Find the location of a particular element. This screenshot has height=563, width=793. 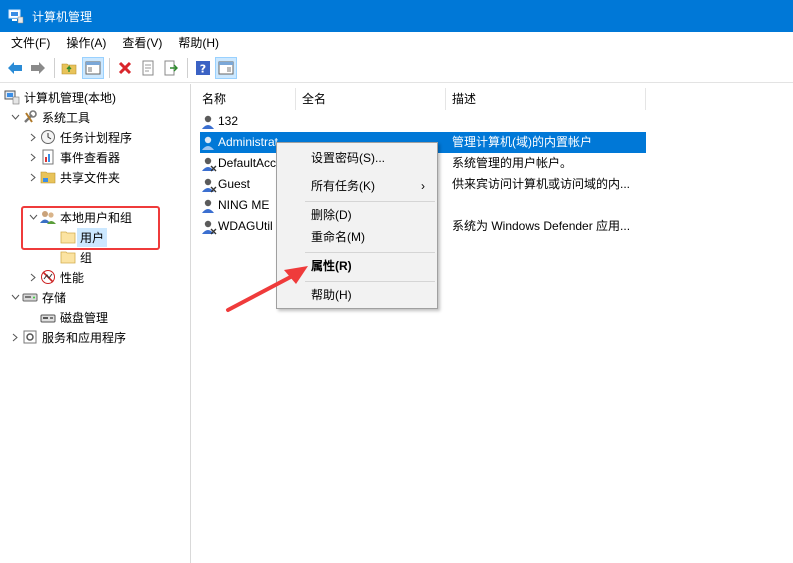

back-button is located at coordinates (15, 68).